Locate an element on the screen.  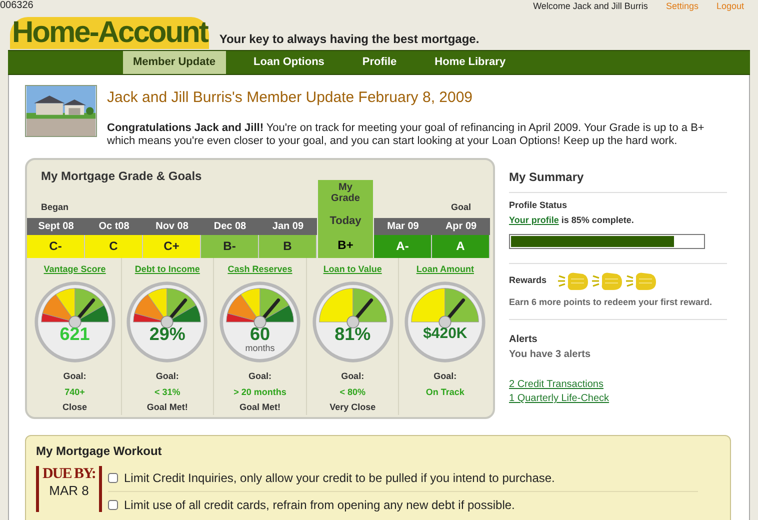
nav-tab: Profile is located at coordinates (379, 62).